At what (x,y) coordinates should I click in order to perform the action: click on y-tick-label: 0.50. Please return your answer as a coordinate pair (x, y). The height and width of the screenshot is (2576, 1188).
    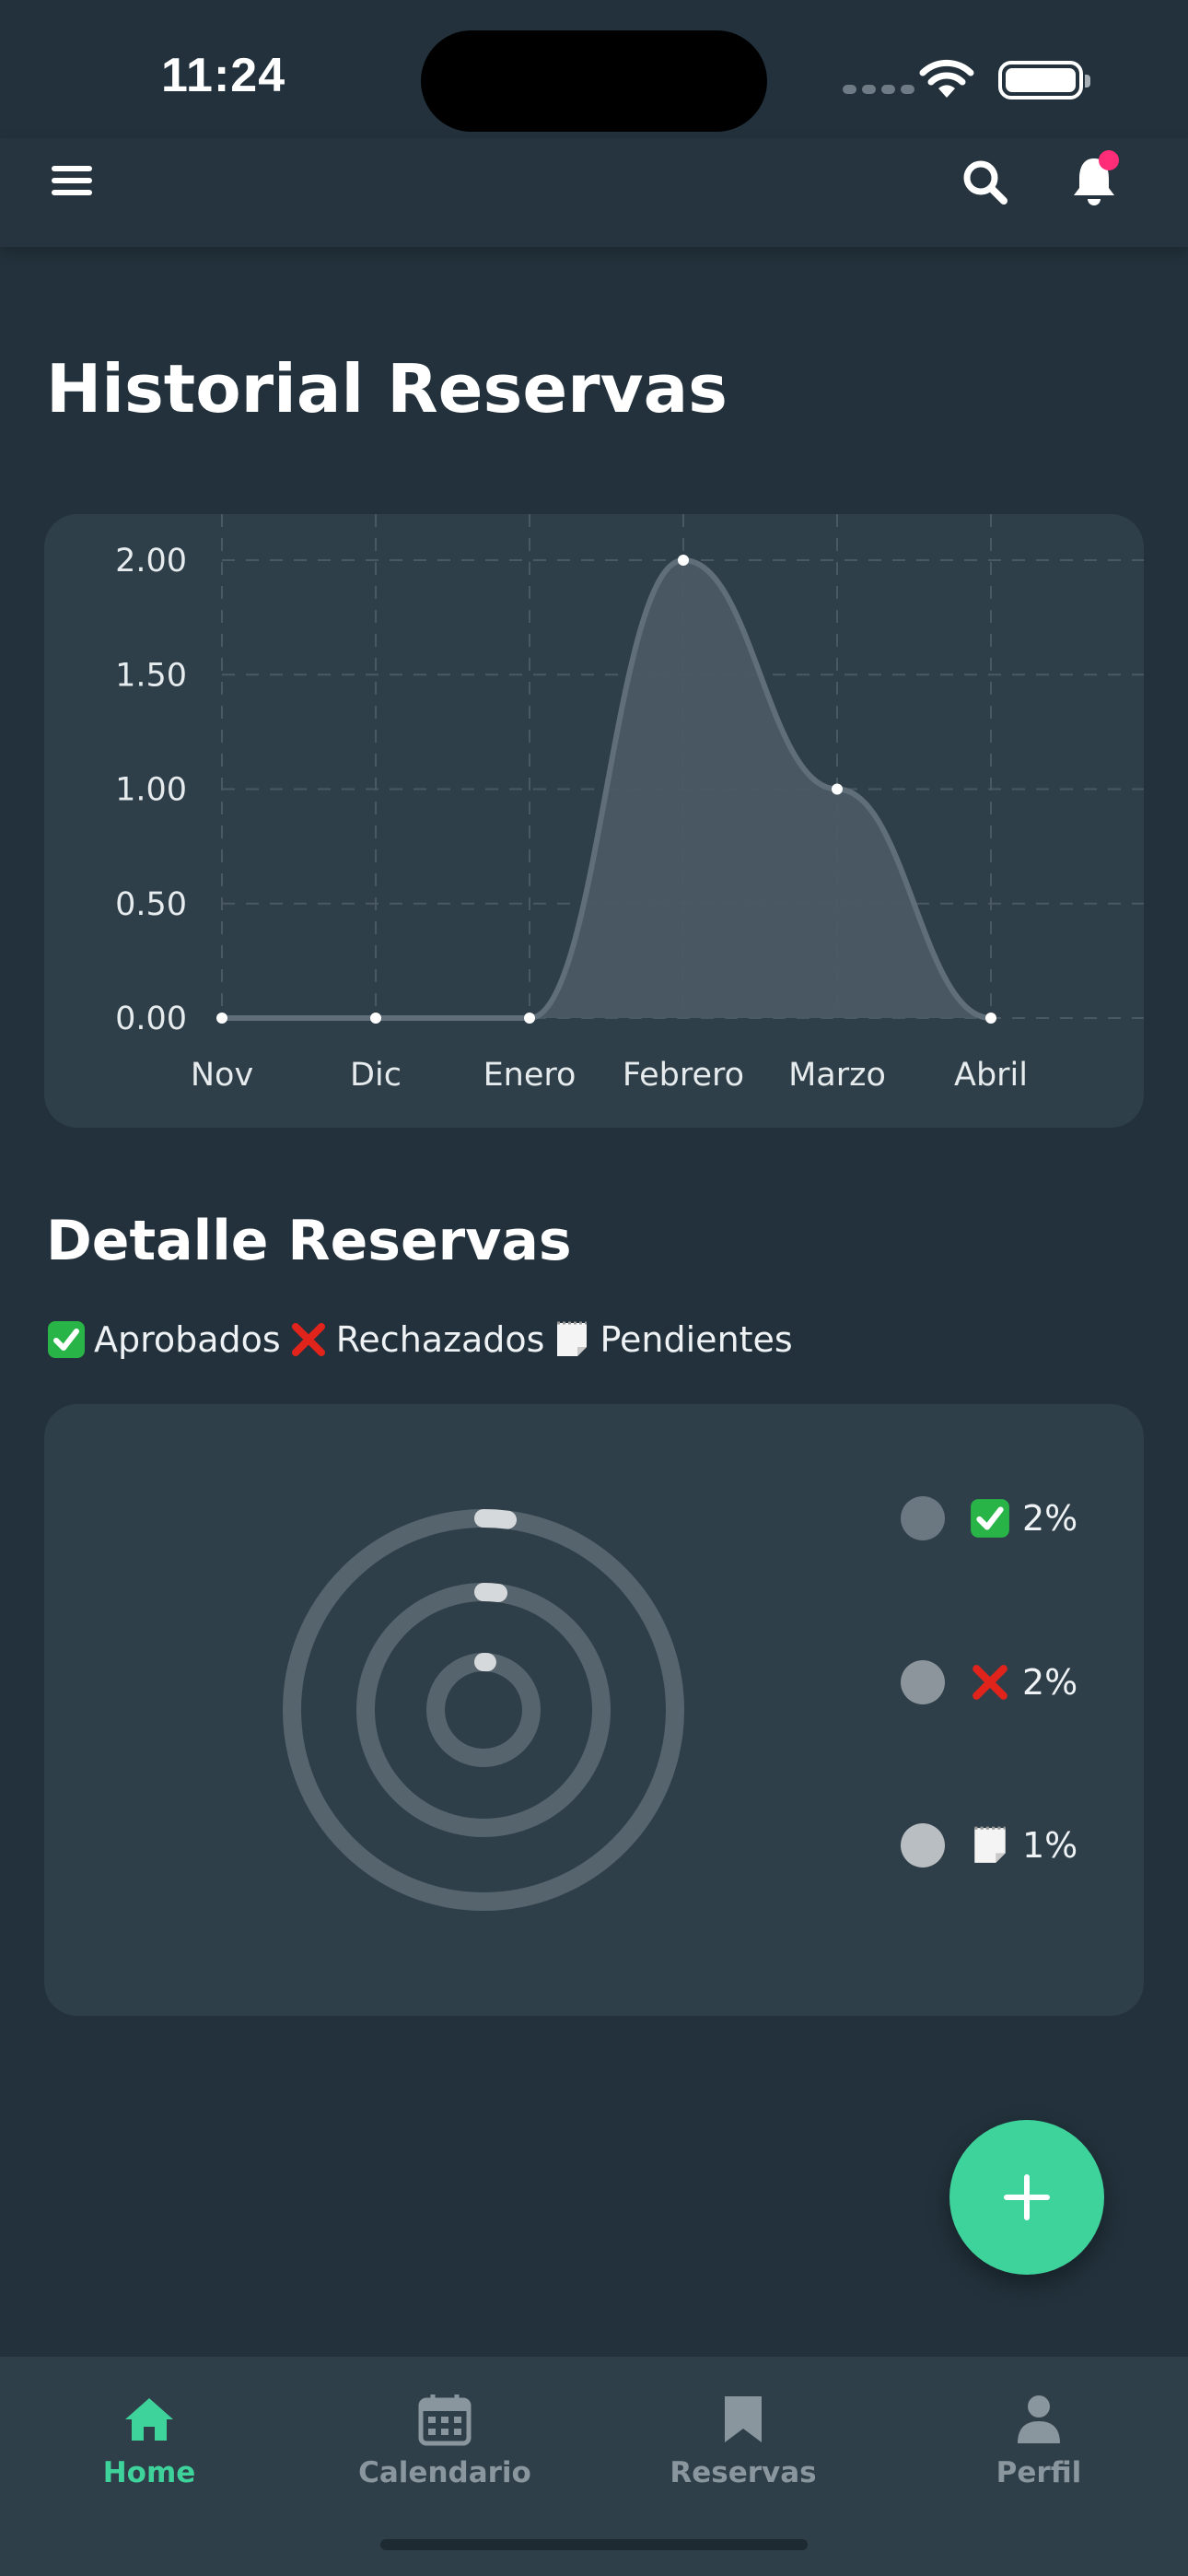
    Looking at the image, I should click on (151, 904).